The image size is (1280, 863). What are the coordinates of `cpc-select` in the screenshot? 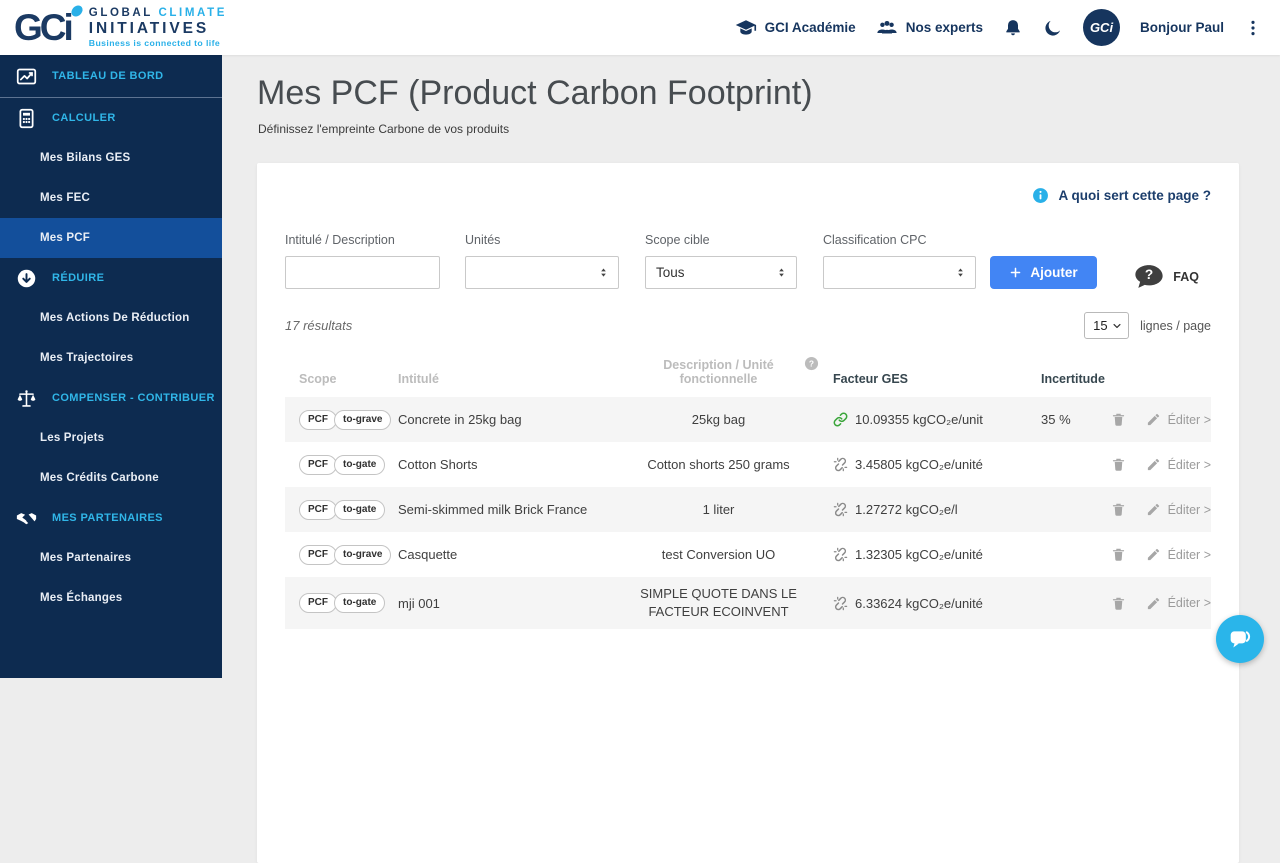 It's located at (899, 272).